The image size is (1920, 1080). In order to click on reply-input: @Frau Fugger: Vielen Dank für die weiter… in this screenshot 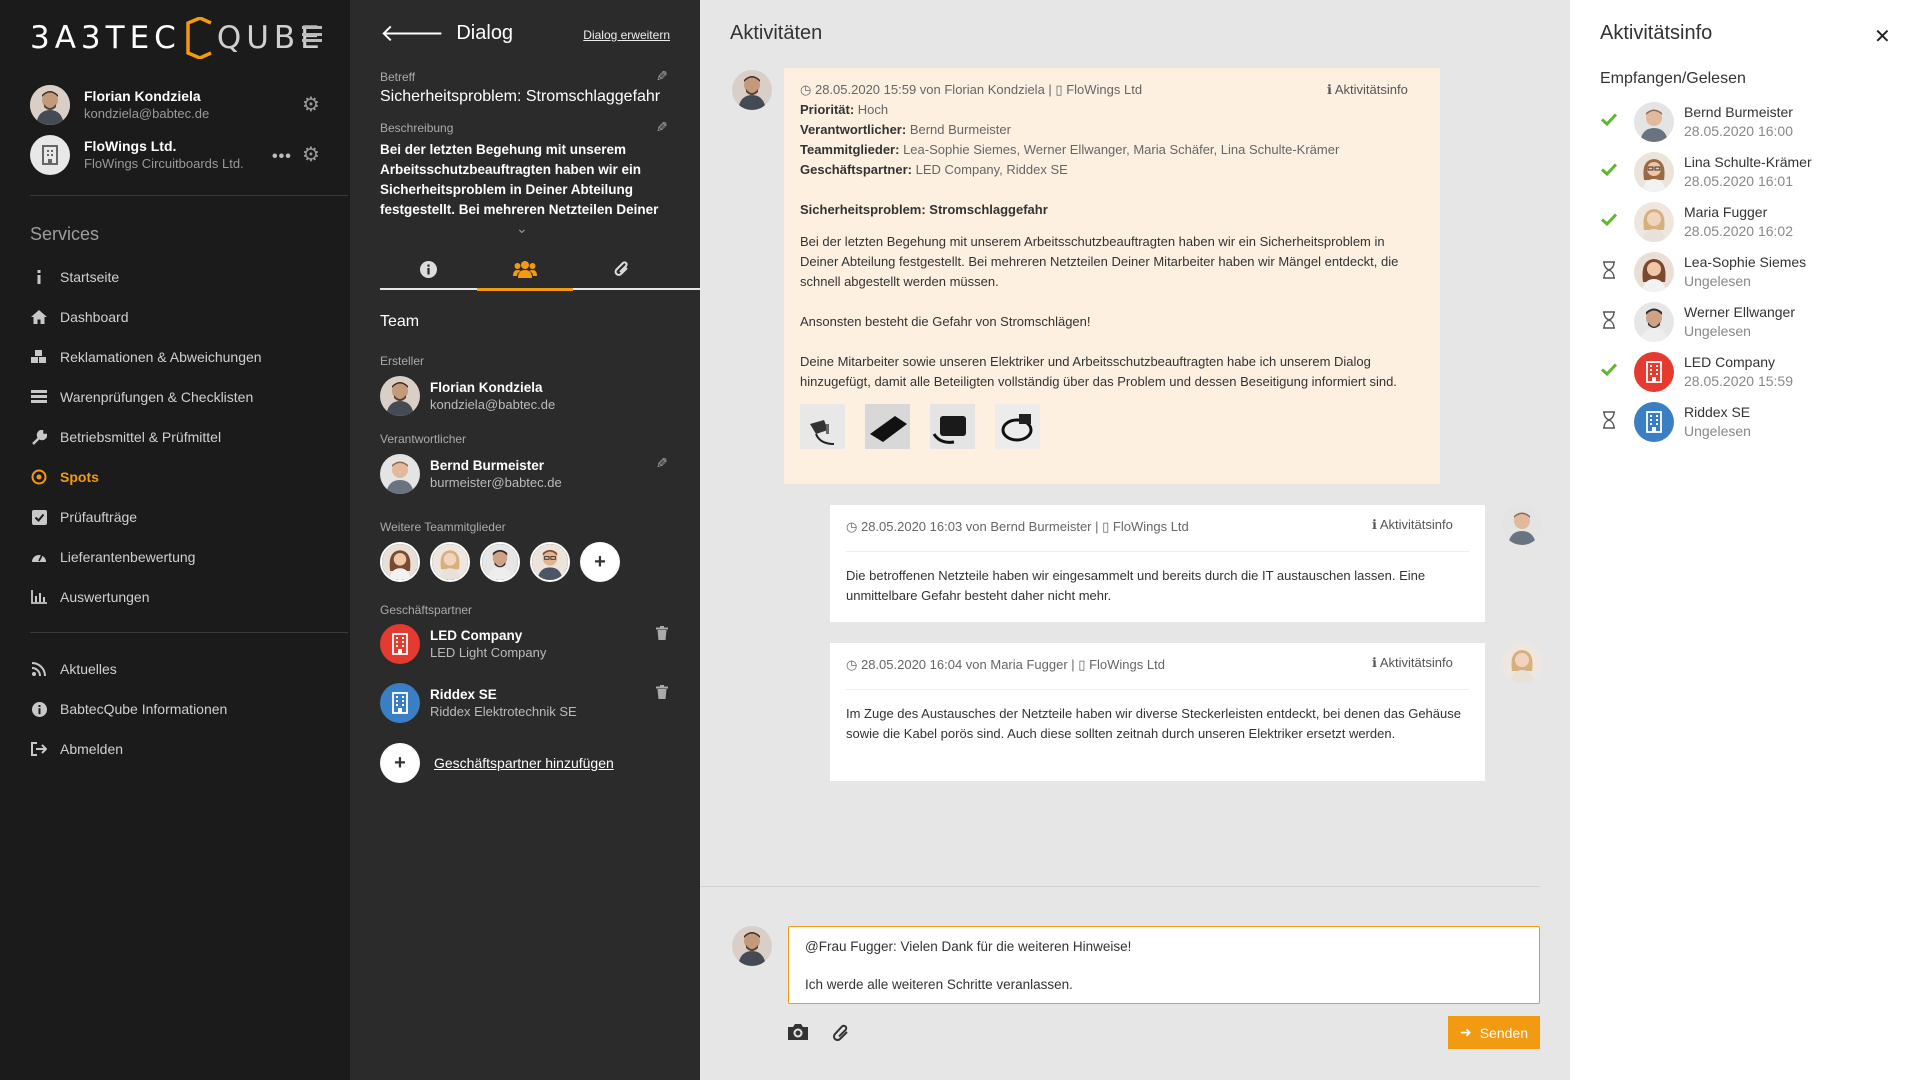, I will do `click(1164, 965)`.